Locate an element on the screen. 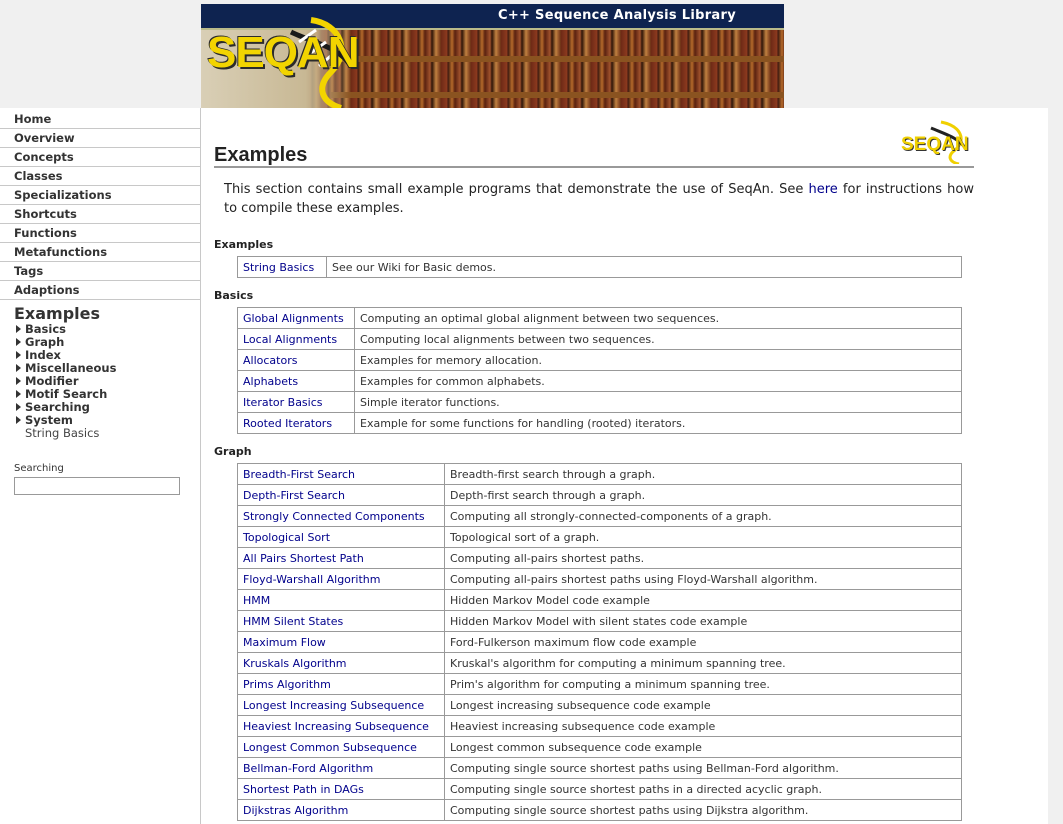  sidebar-subitem-label: Modifier is located at coordinates (52, 381).